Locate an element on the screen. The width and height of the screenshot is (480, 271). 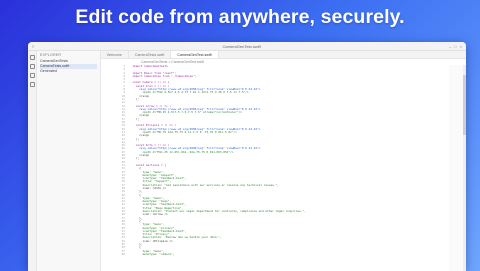
explorer-item: Generated is located at coordinates (68, 71).